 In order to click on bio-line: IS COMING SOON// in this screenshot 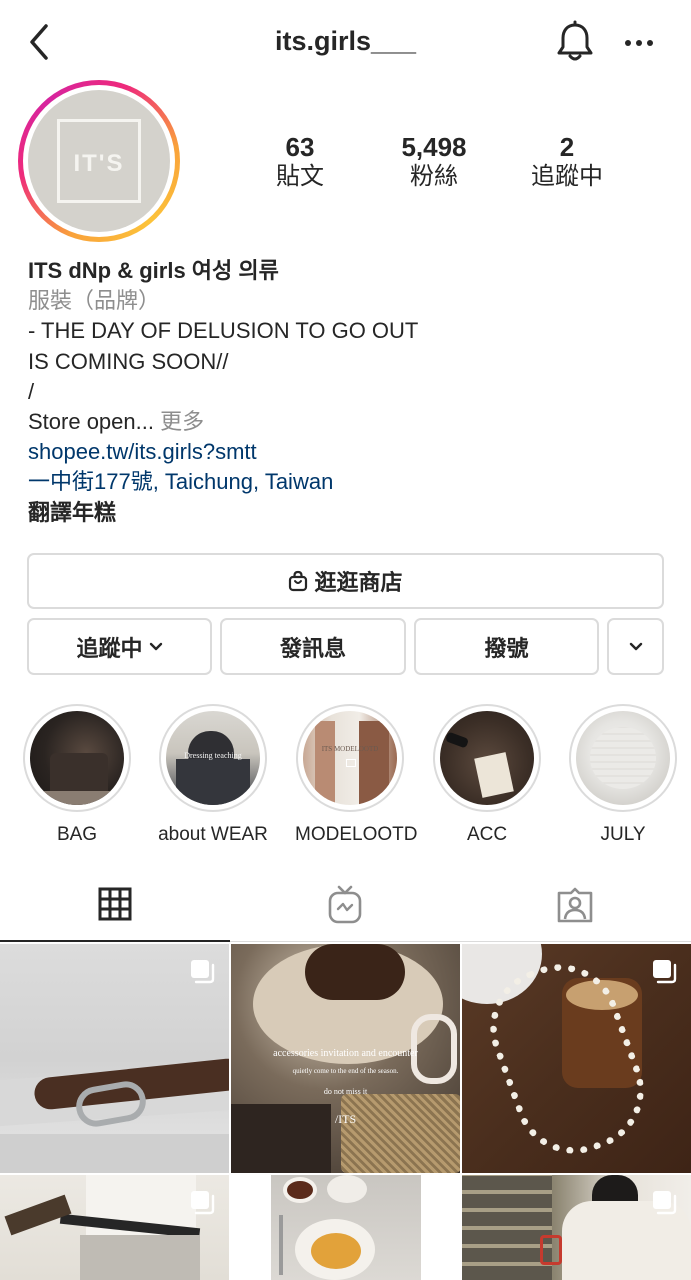, I will do `click(128, 361)`.